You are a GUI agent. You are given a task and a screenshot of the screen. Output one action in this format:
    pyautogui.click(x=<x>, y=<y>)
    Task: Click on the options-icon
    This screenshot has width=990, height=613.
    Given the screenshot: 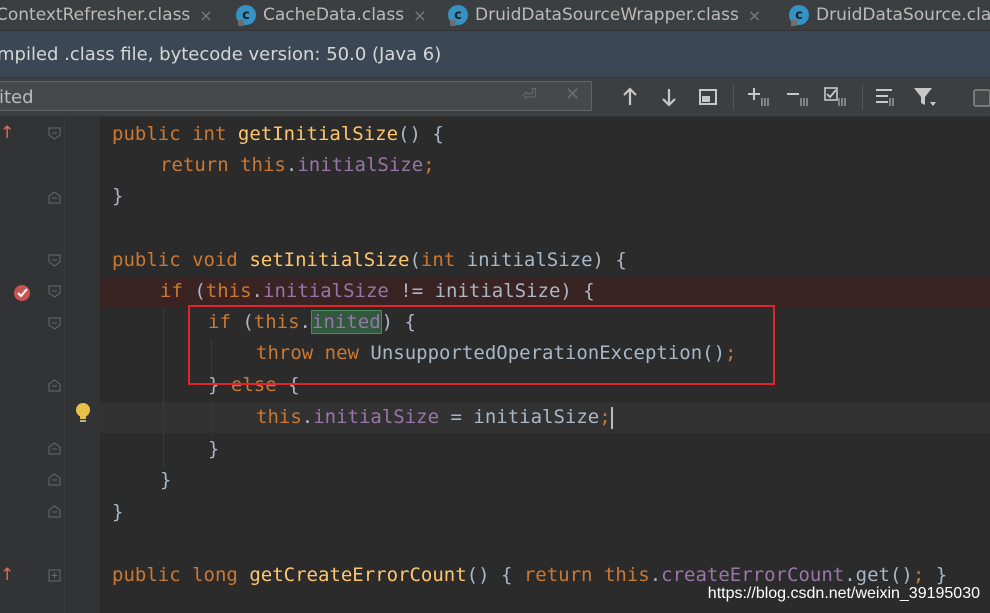 What is the action you would take?
    pyautogui.click(x=885, y=97)
    